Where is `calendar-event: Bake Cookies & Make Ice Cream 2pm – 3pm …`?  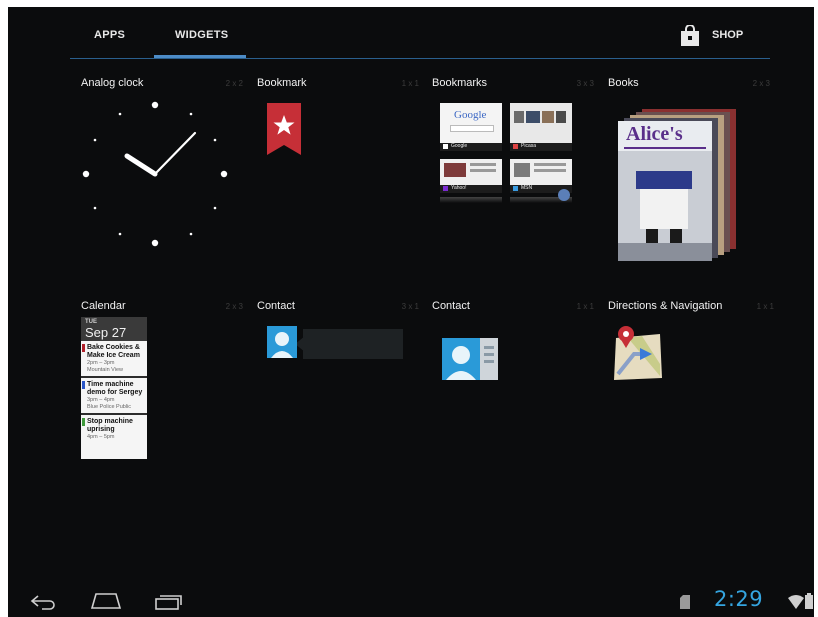 calendar-event: Bake Cookies & Make Ice Cream 2pm – 3pm … is located at coordinates (114, 359).